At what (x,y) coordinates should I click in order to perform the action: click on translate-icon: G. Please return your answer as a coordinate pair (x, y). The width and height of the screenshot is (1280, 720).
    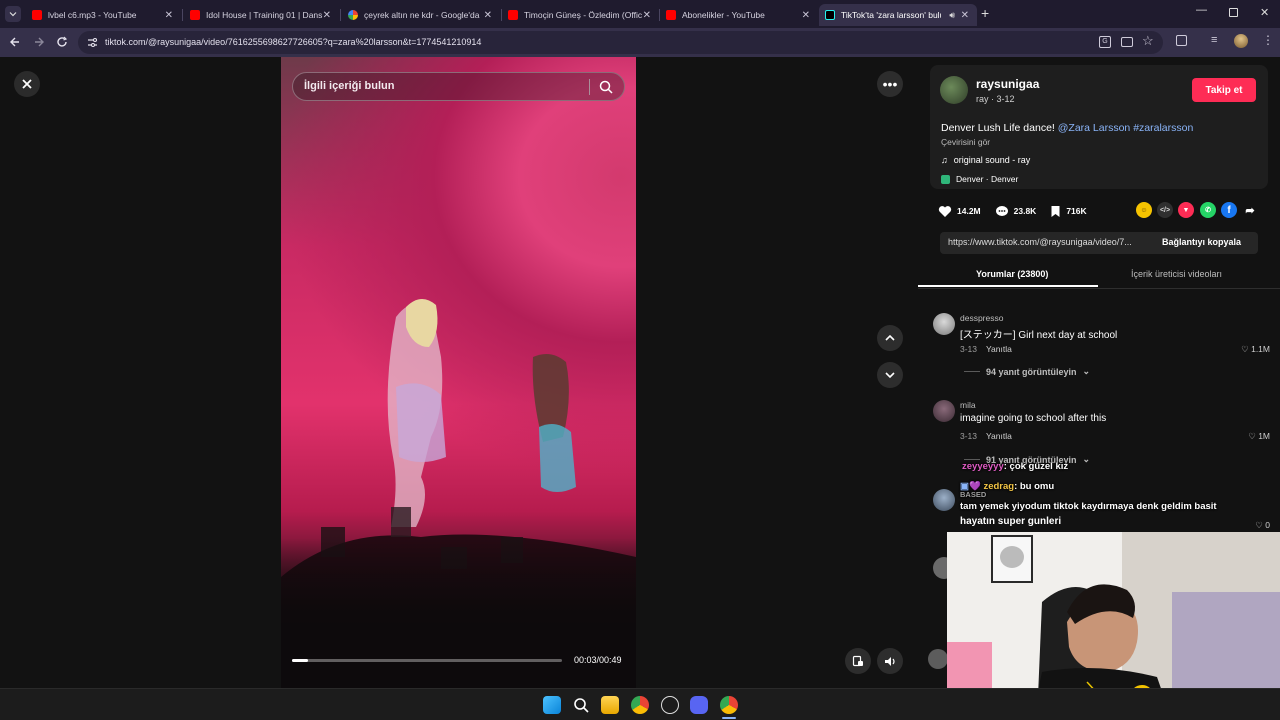
    Looking at the image, I should click on (1105, 42).